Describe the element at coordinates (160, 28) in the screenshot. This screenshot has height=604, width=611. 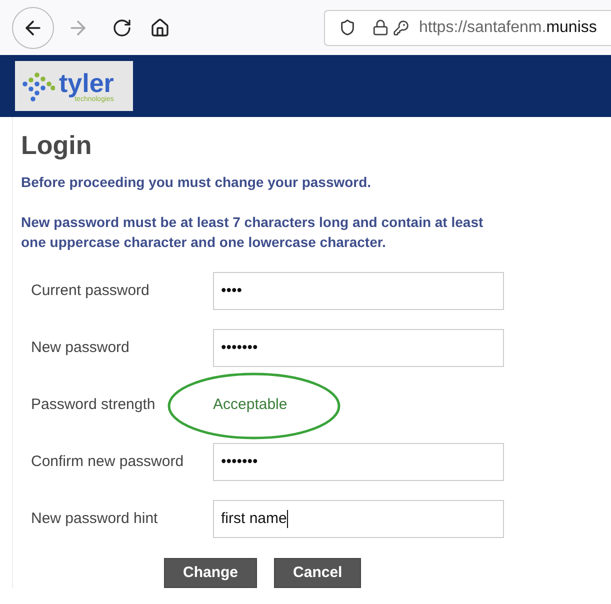
I see `home-icon` at that location.